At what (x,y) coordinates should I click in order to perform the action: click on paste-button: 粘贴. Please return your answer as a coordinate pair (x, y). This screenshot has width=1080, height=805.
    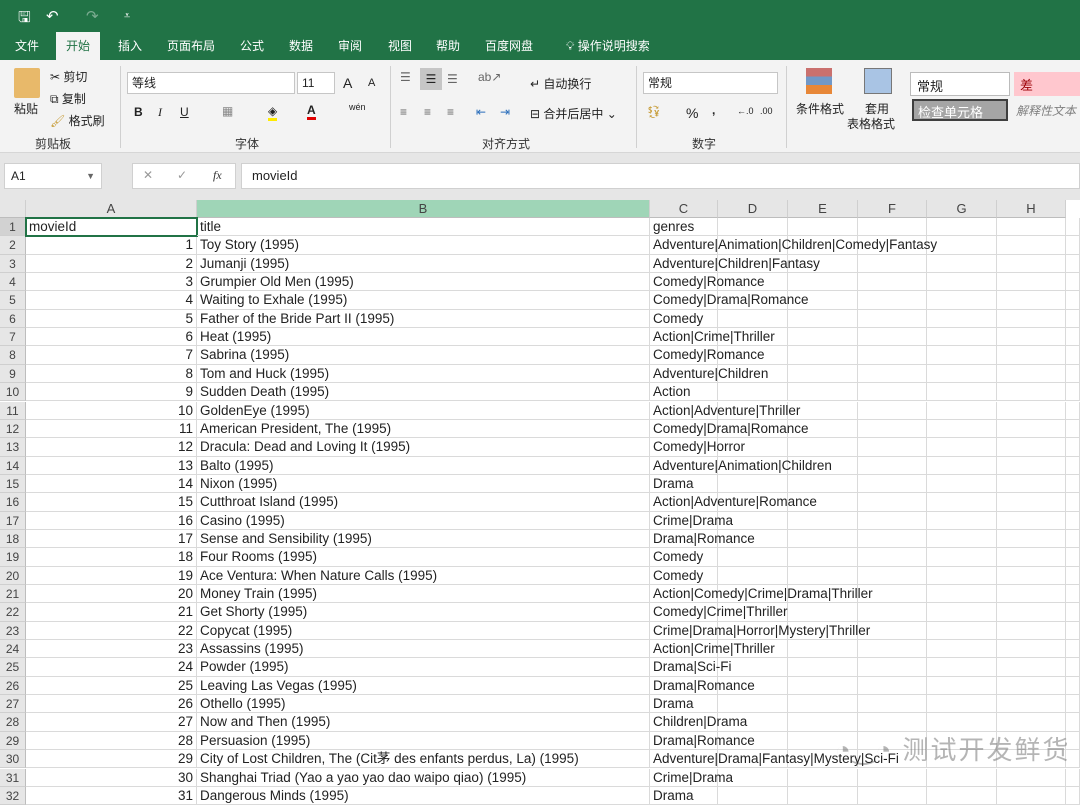
    Looking at the image, I should click on (26, 108).